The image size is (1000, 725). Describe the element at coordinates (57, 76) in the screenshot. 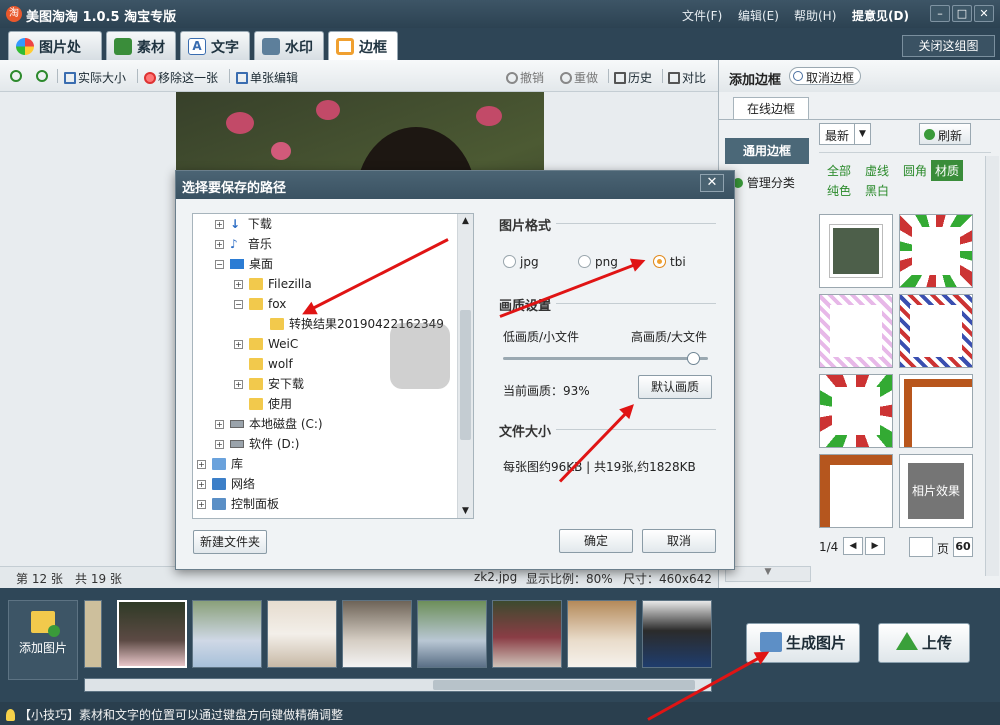

I see `divider` at that location.